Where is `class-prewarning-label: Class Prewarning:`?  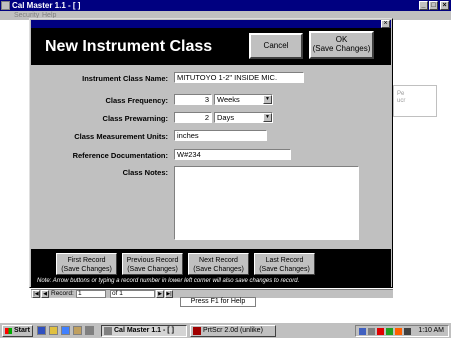 class-prewarning-label: Class Prewarning: is located at coordinates (135, 118).